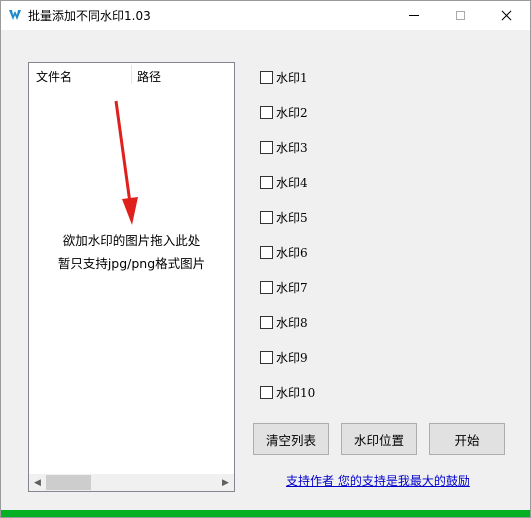 The image size is (531, 518). I want to click on minimize-icon, so click(414, 15).